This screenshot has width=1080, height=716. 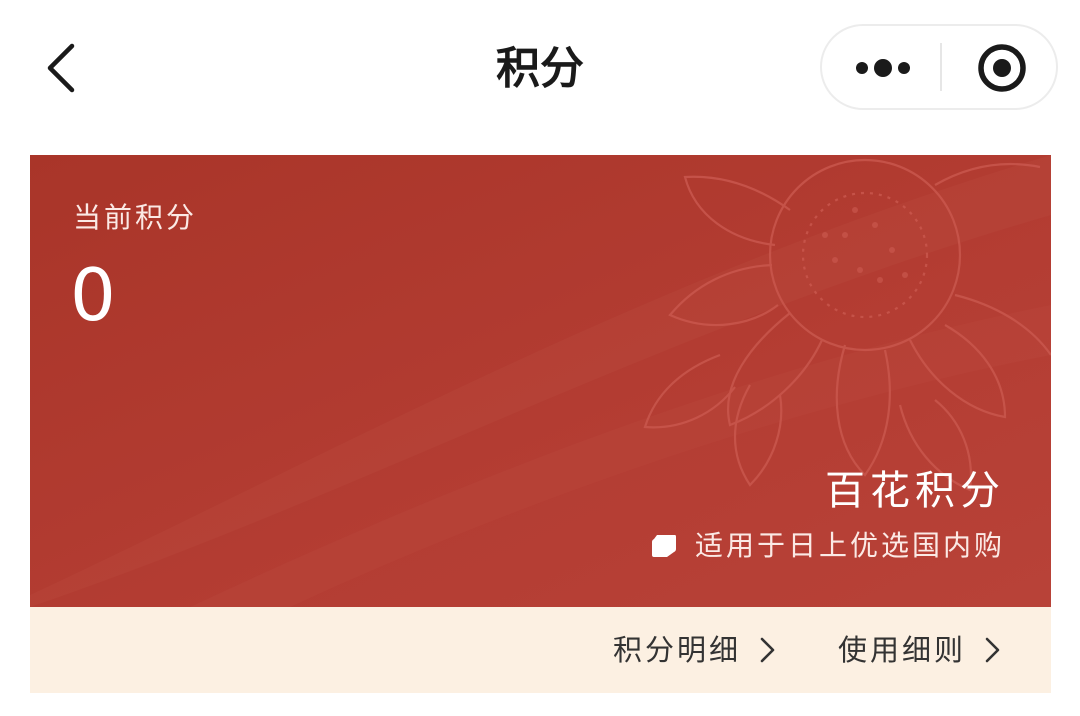 I want to click on points-scope-text: 适用于日上优选国内购, so click(x=849, y=545).